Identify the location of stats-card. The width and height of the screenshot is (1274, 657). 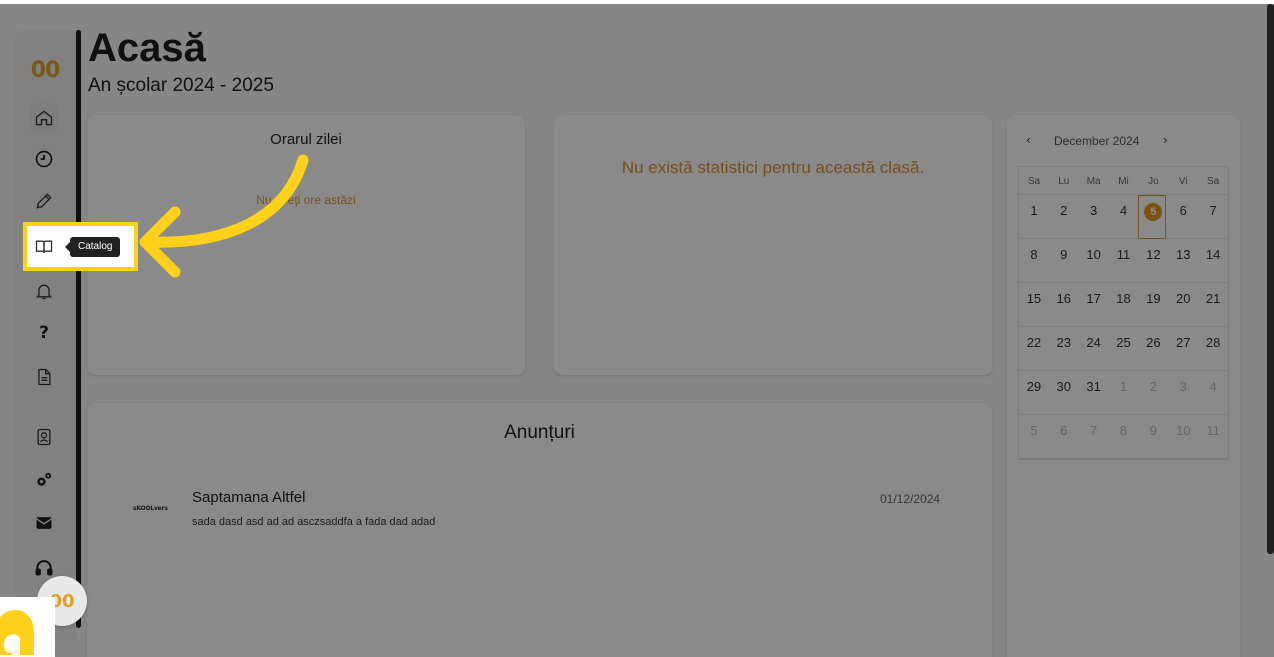
(773, 245).